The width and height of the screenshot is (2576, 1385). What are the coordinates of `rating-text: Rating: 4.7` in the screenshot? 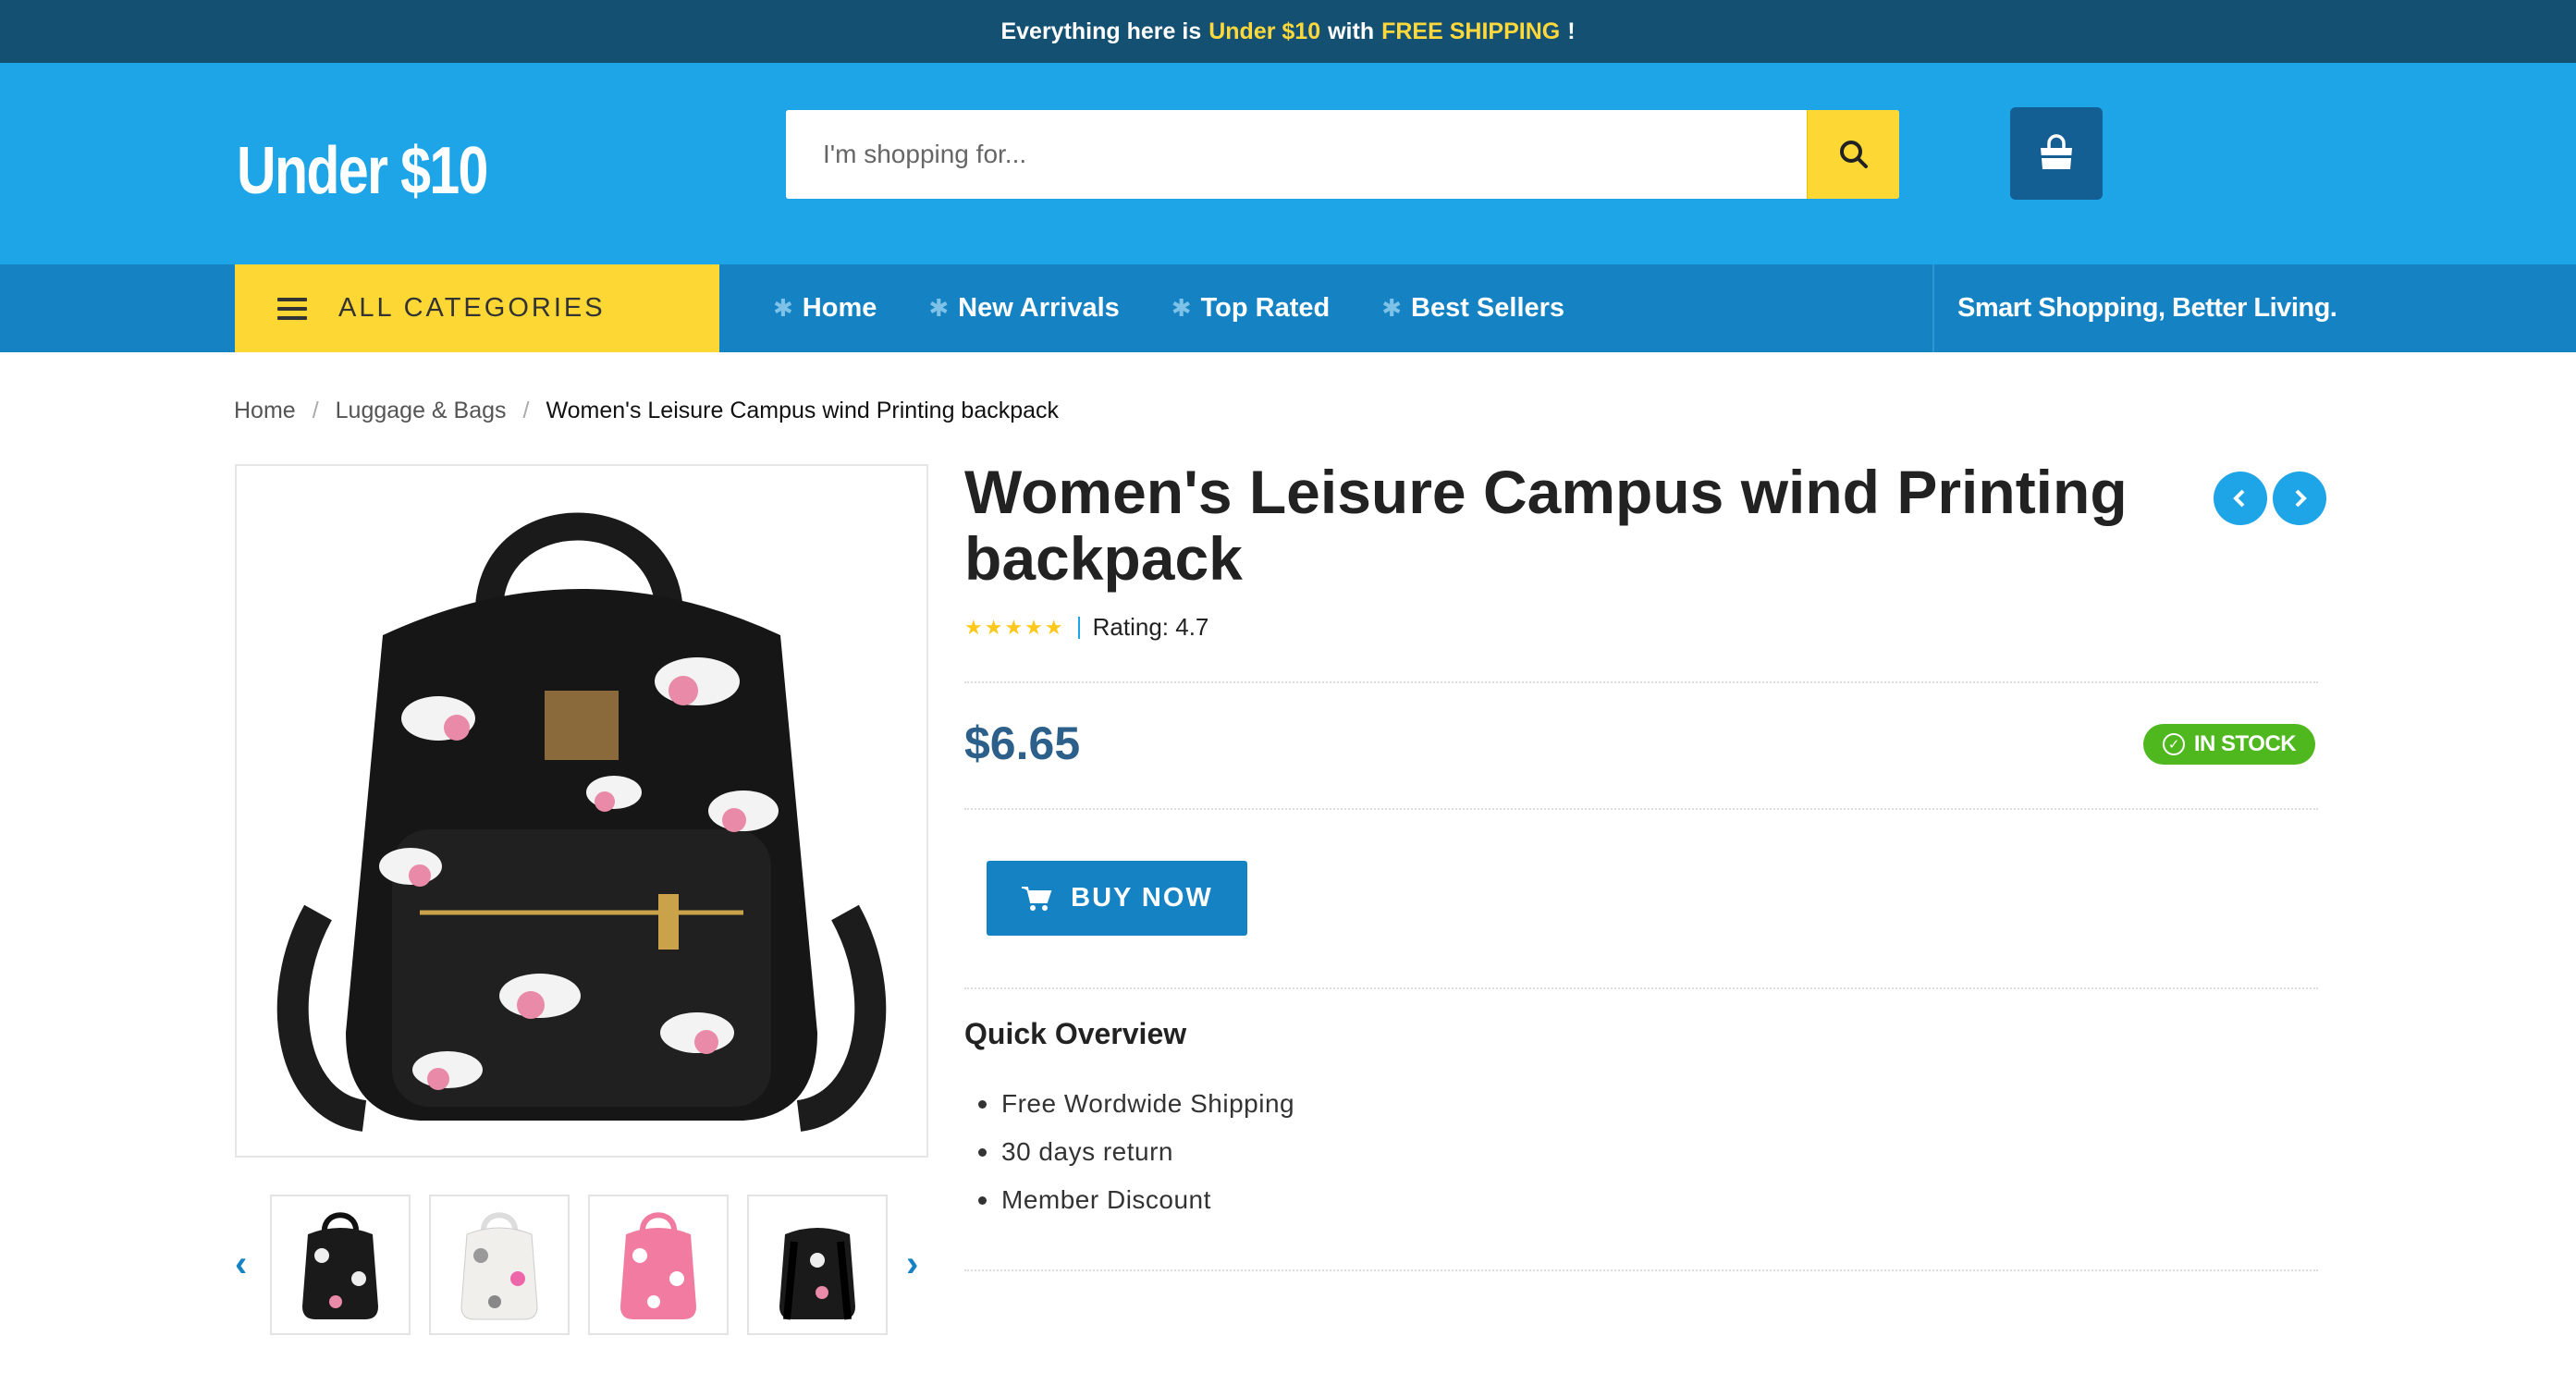 It's located at (1150, 627).